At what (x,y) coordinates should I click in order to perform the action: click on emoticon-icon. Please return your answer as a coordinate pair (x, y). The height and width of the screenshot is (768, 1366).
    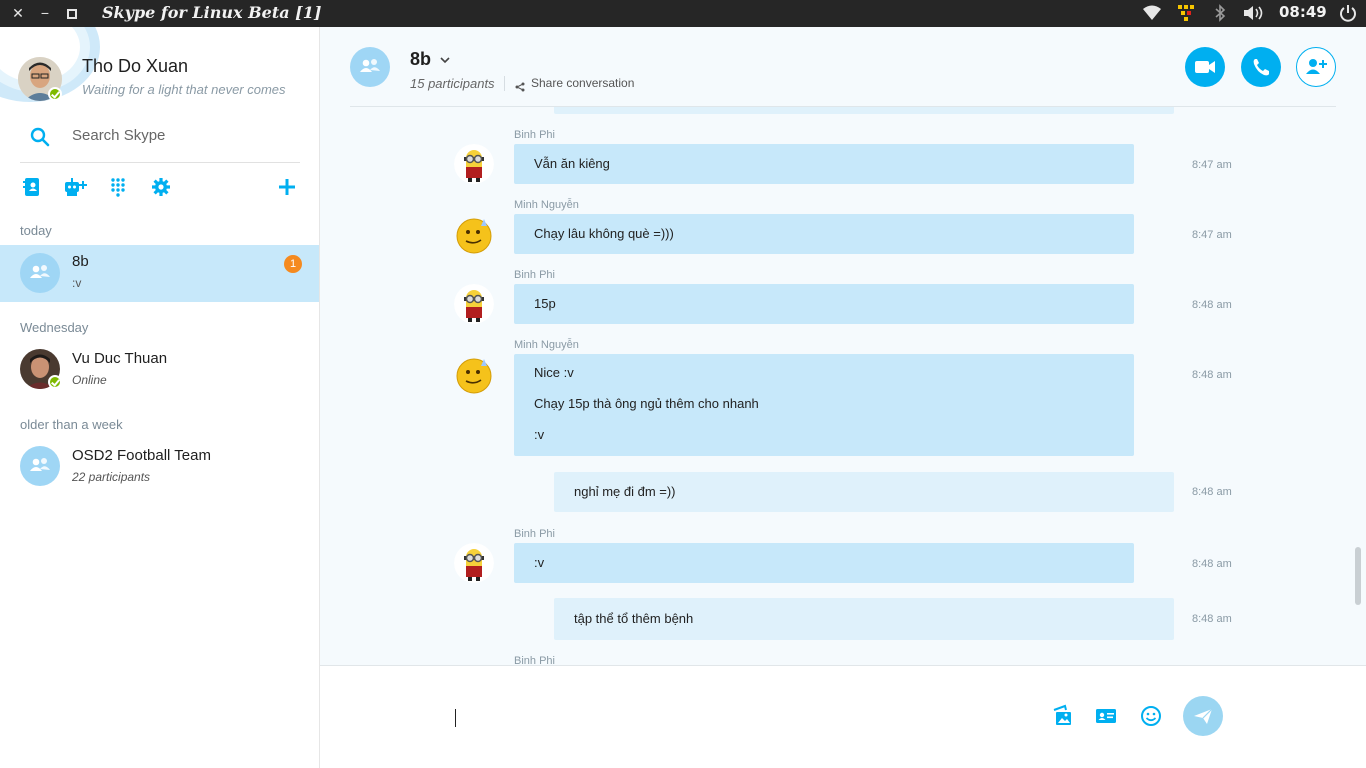
    Looking at the image, I should click on (1151, 716).